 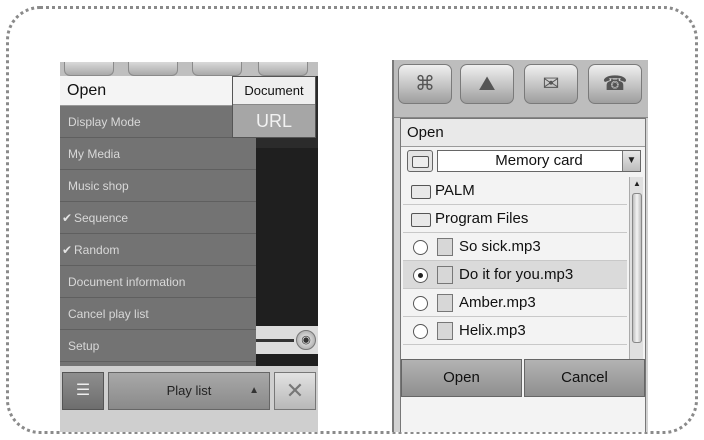 What do you see at coordinates (275, 340) in the screenshot?
I see `volume-track` at bounding box center [275, 340].